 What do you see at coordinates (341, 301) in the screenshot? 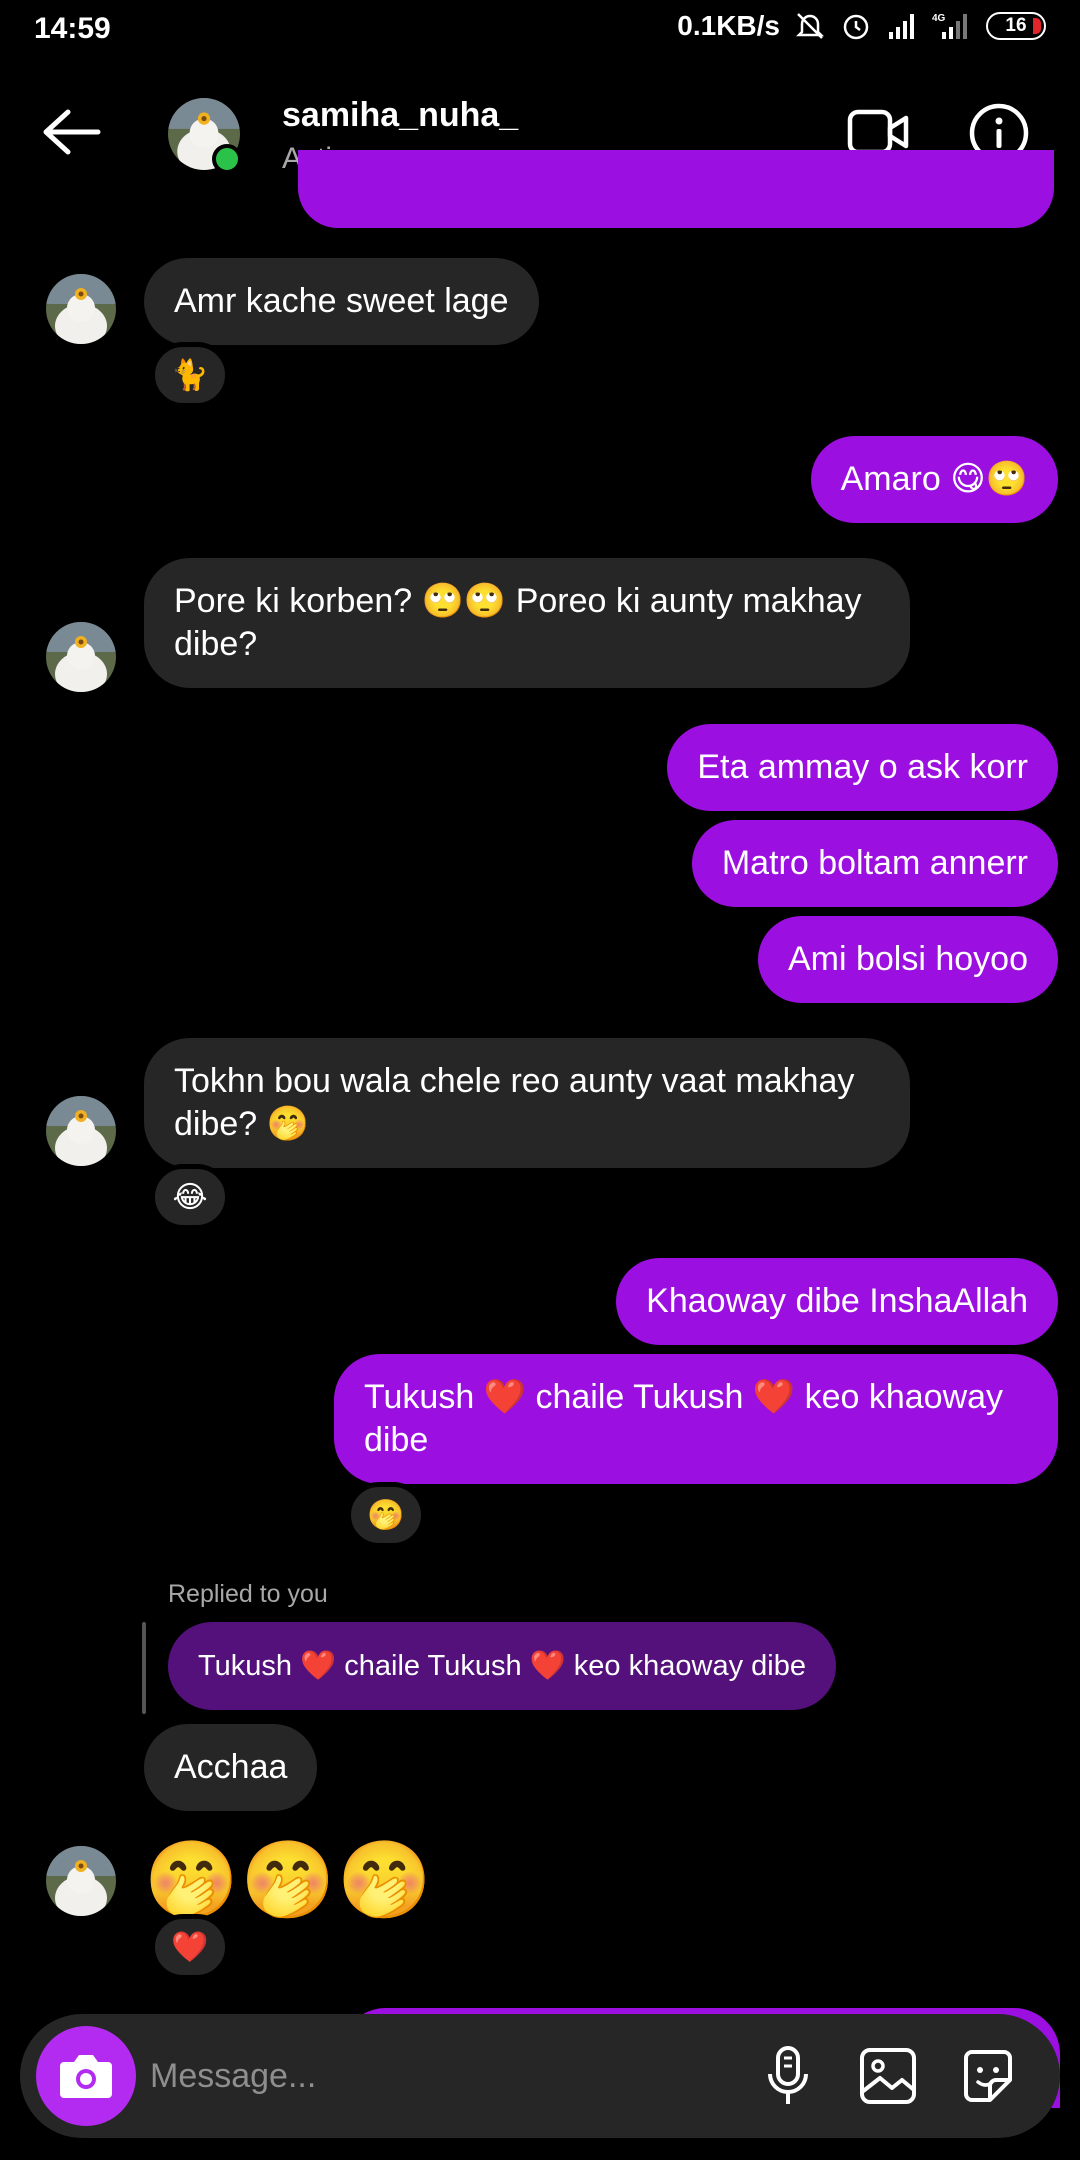
I see `message-bubble-incoming: Amr kache sweet lage` at bounding box center [341, 301].